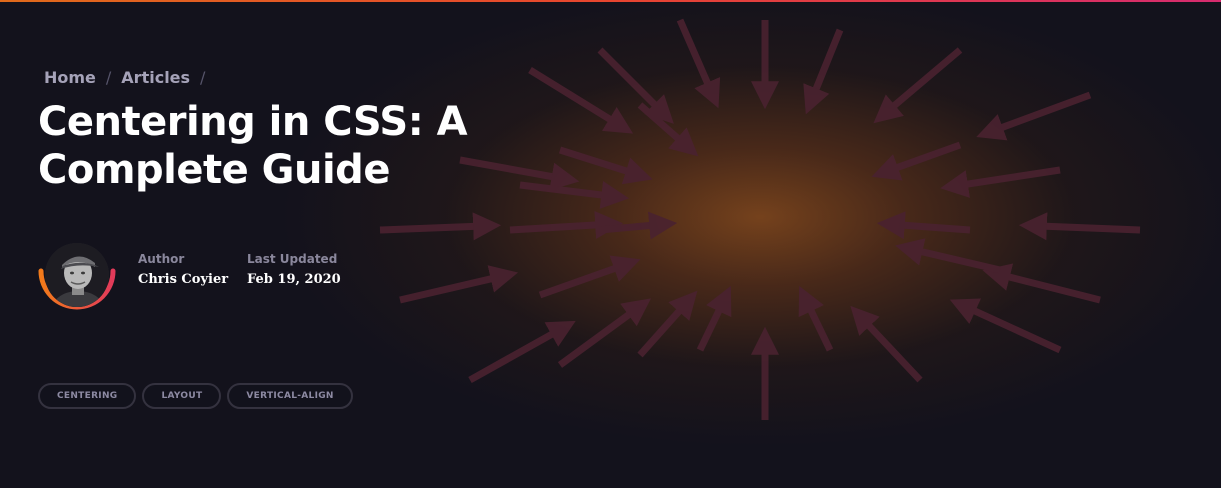 This screenshot has height=488, width=1221. Describe the element at coordinates (182, 396) in the screenshot. I see `tag-layout: LAYOUT` at that location.